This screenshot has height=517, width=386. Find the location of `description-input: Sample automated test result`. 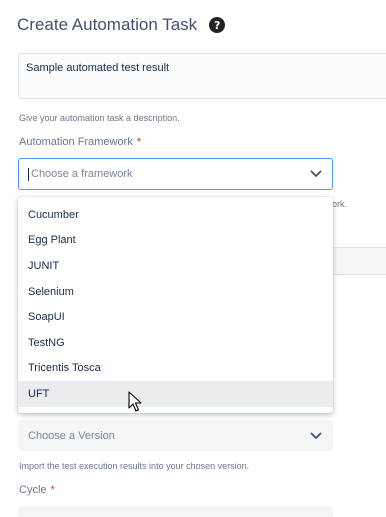

description-input: Sample automated test result is located at coordinates (202, 76).